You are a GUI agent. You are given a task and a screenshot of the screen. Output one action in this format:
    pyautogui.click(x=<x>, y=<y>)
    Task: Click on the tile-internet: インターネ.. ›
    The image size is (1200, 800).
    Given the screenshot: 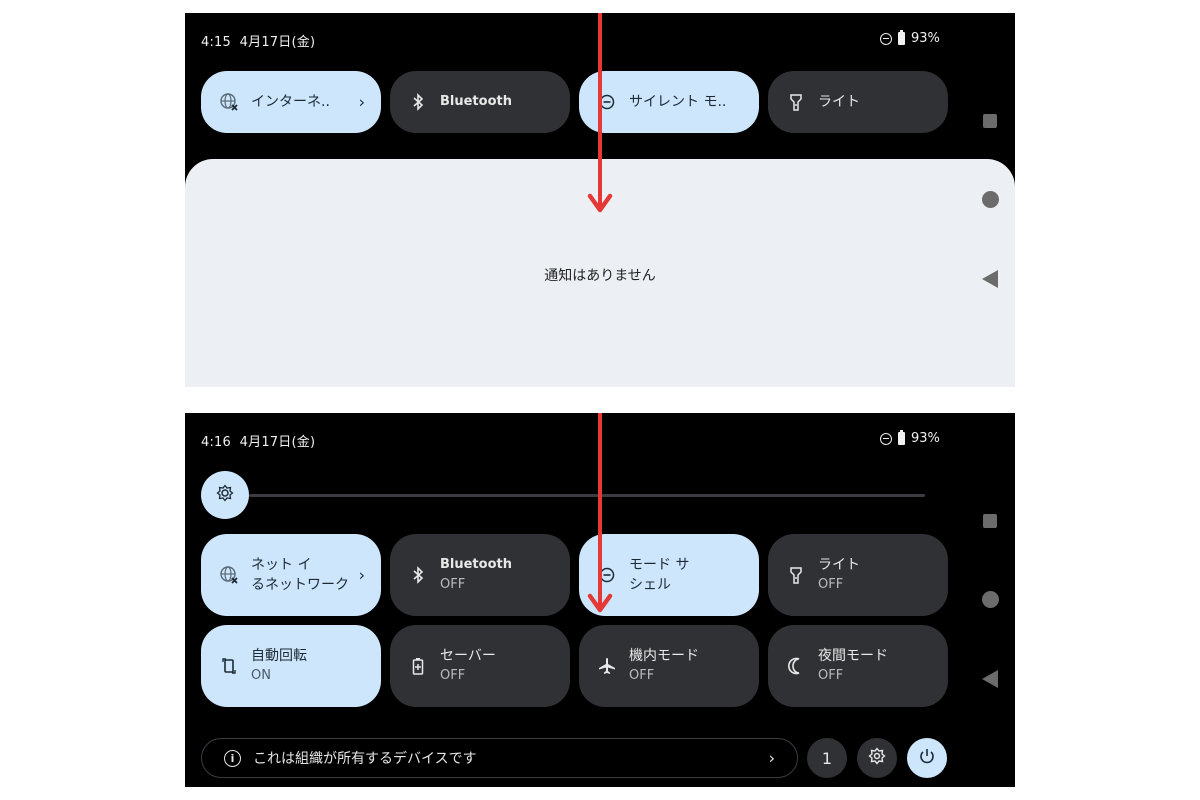 What is the action you would take?
    pyautogui.click(x=291, y=102)
    